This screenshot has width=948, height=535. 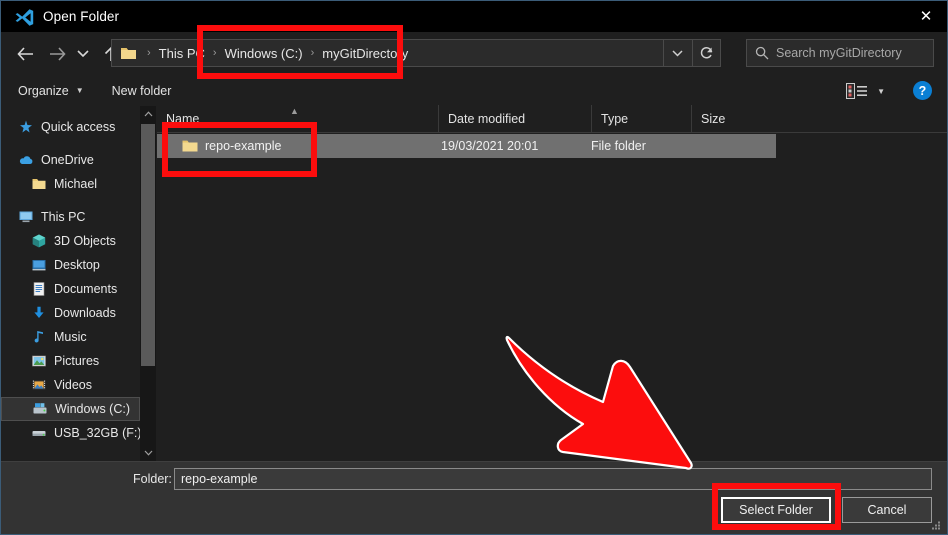 I want to click on sidebar-item-music: Music, so click(x=70, y=337).